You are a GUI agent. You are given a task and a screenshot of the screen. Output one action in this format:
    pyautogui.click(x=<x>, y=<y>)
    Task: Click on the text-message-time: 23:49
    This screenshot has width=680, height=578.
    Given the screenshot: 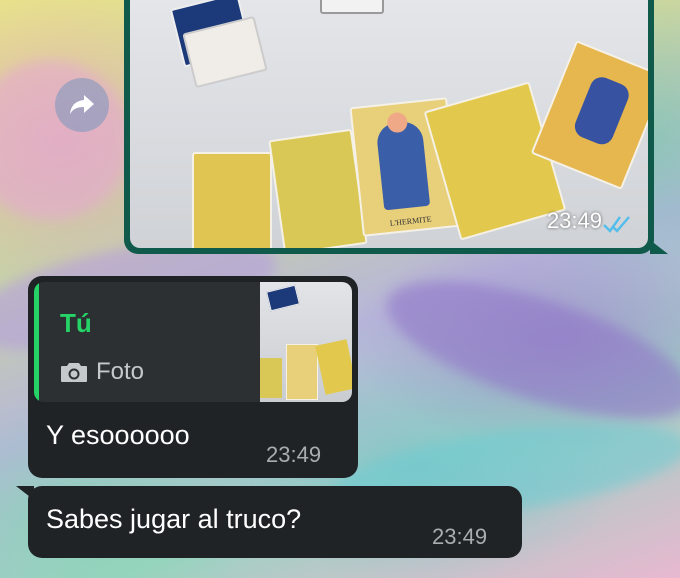 What is the action you would take?
    pyautogui.click(x=460, y=536)
    